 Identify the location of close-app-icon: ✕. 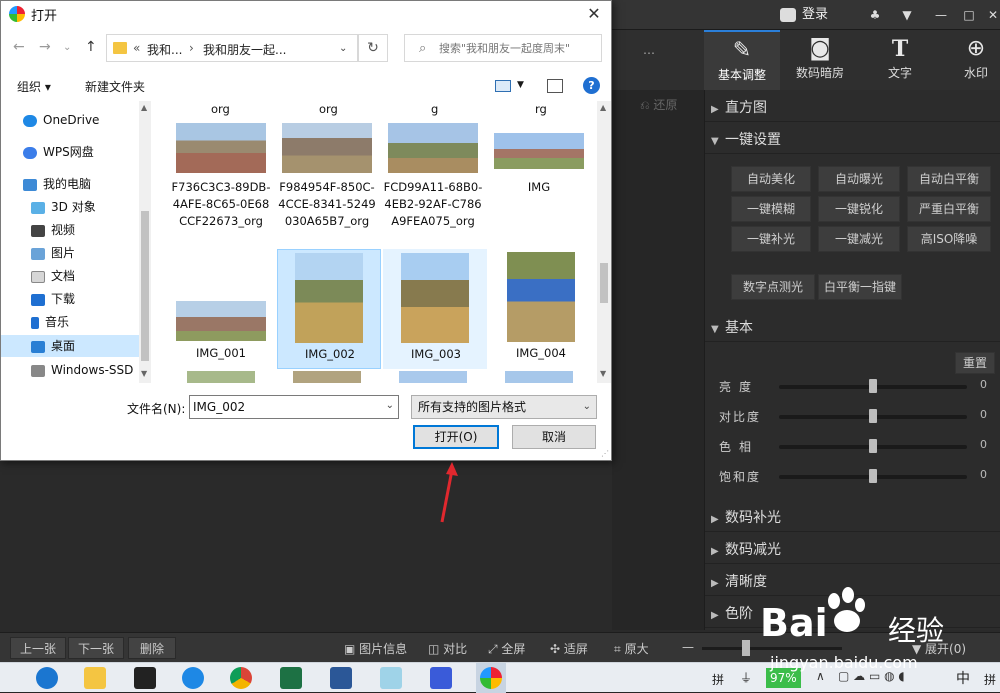
(989, 15).